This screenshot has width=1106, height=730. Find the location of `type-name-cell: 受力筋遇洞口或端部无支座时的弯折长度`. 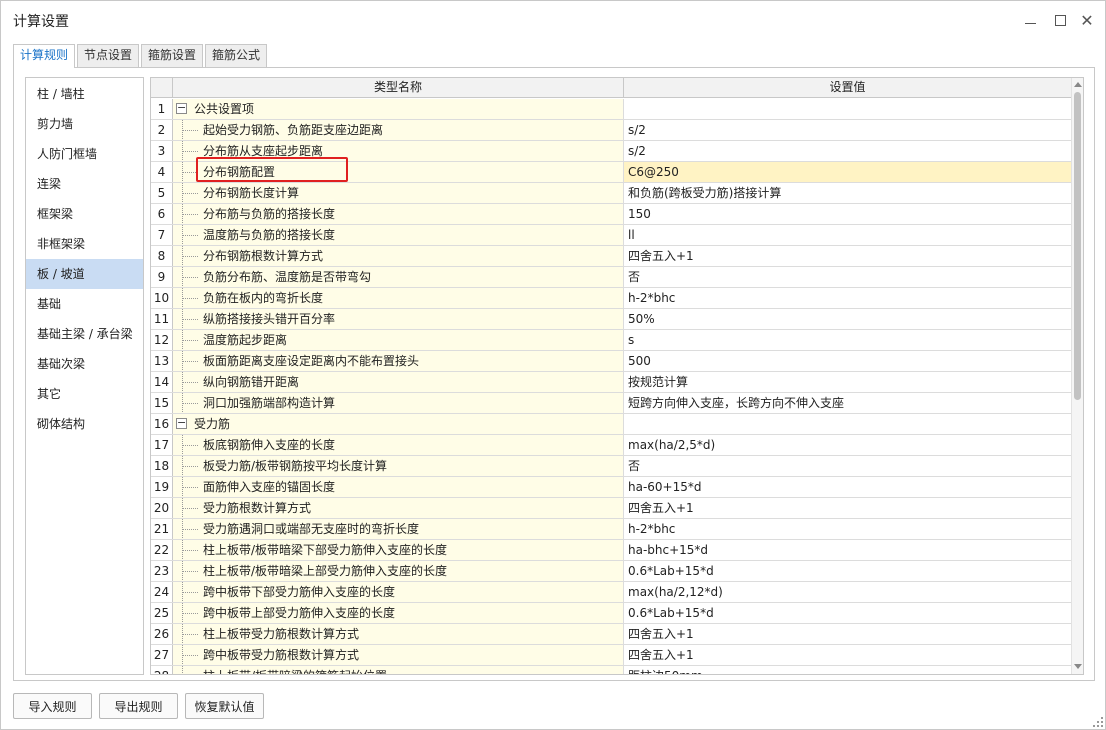

type-name-cell: 受力筋遇洞口或端部无支座时的弯折长度 is located at coordinates (398, 529).